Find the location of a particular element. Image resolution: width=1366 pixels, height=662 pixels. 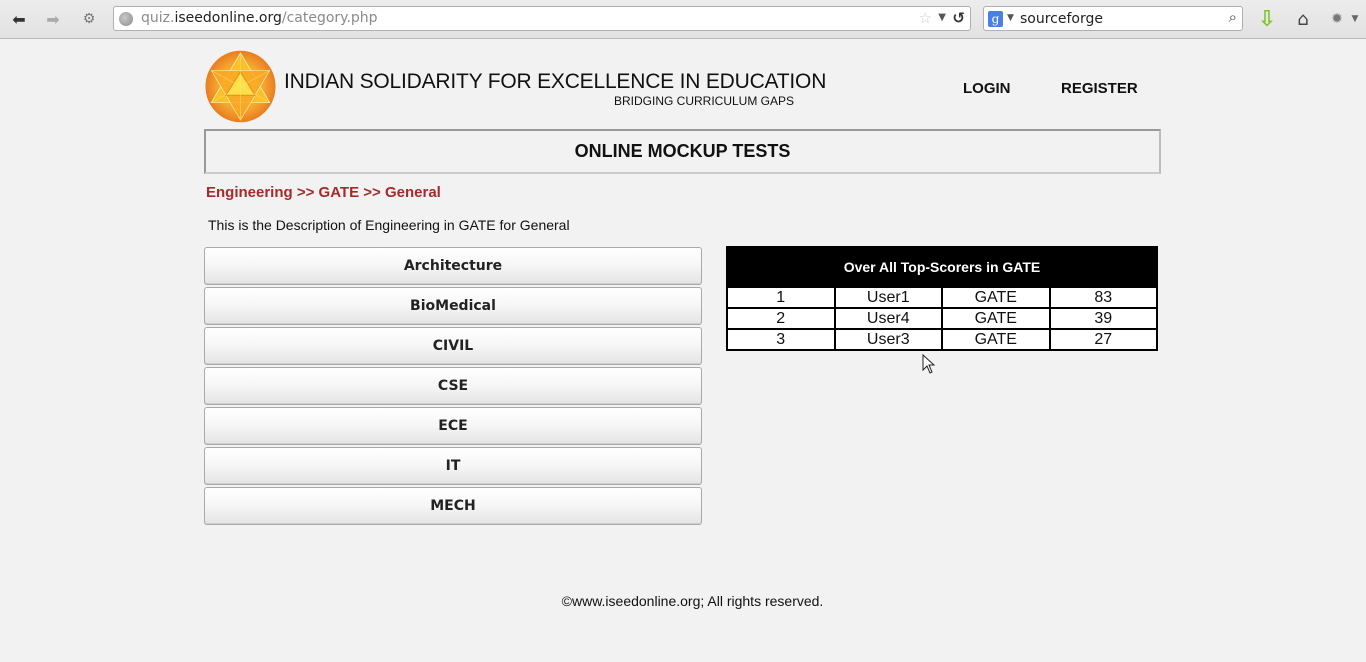

globe-icon is located at coordinates (126, 19).